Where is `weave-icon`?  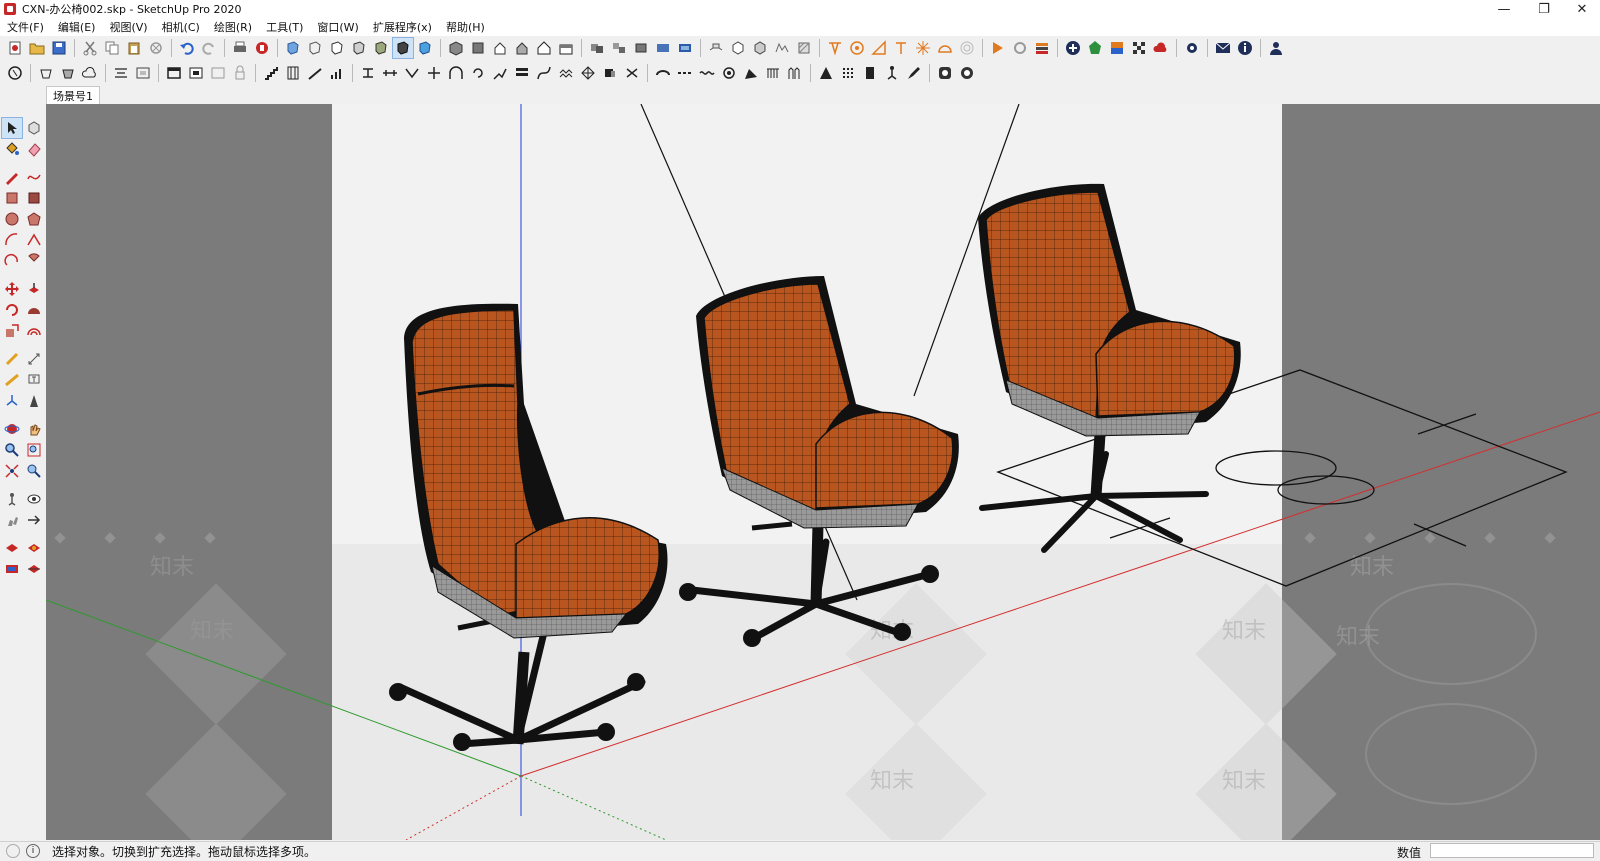
weave-icon is located at coordinates (566, 73).